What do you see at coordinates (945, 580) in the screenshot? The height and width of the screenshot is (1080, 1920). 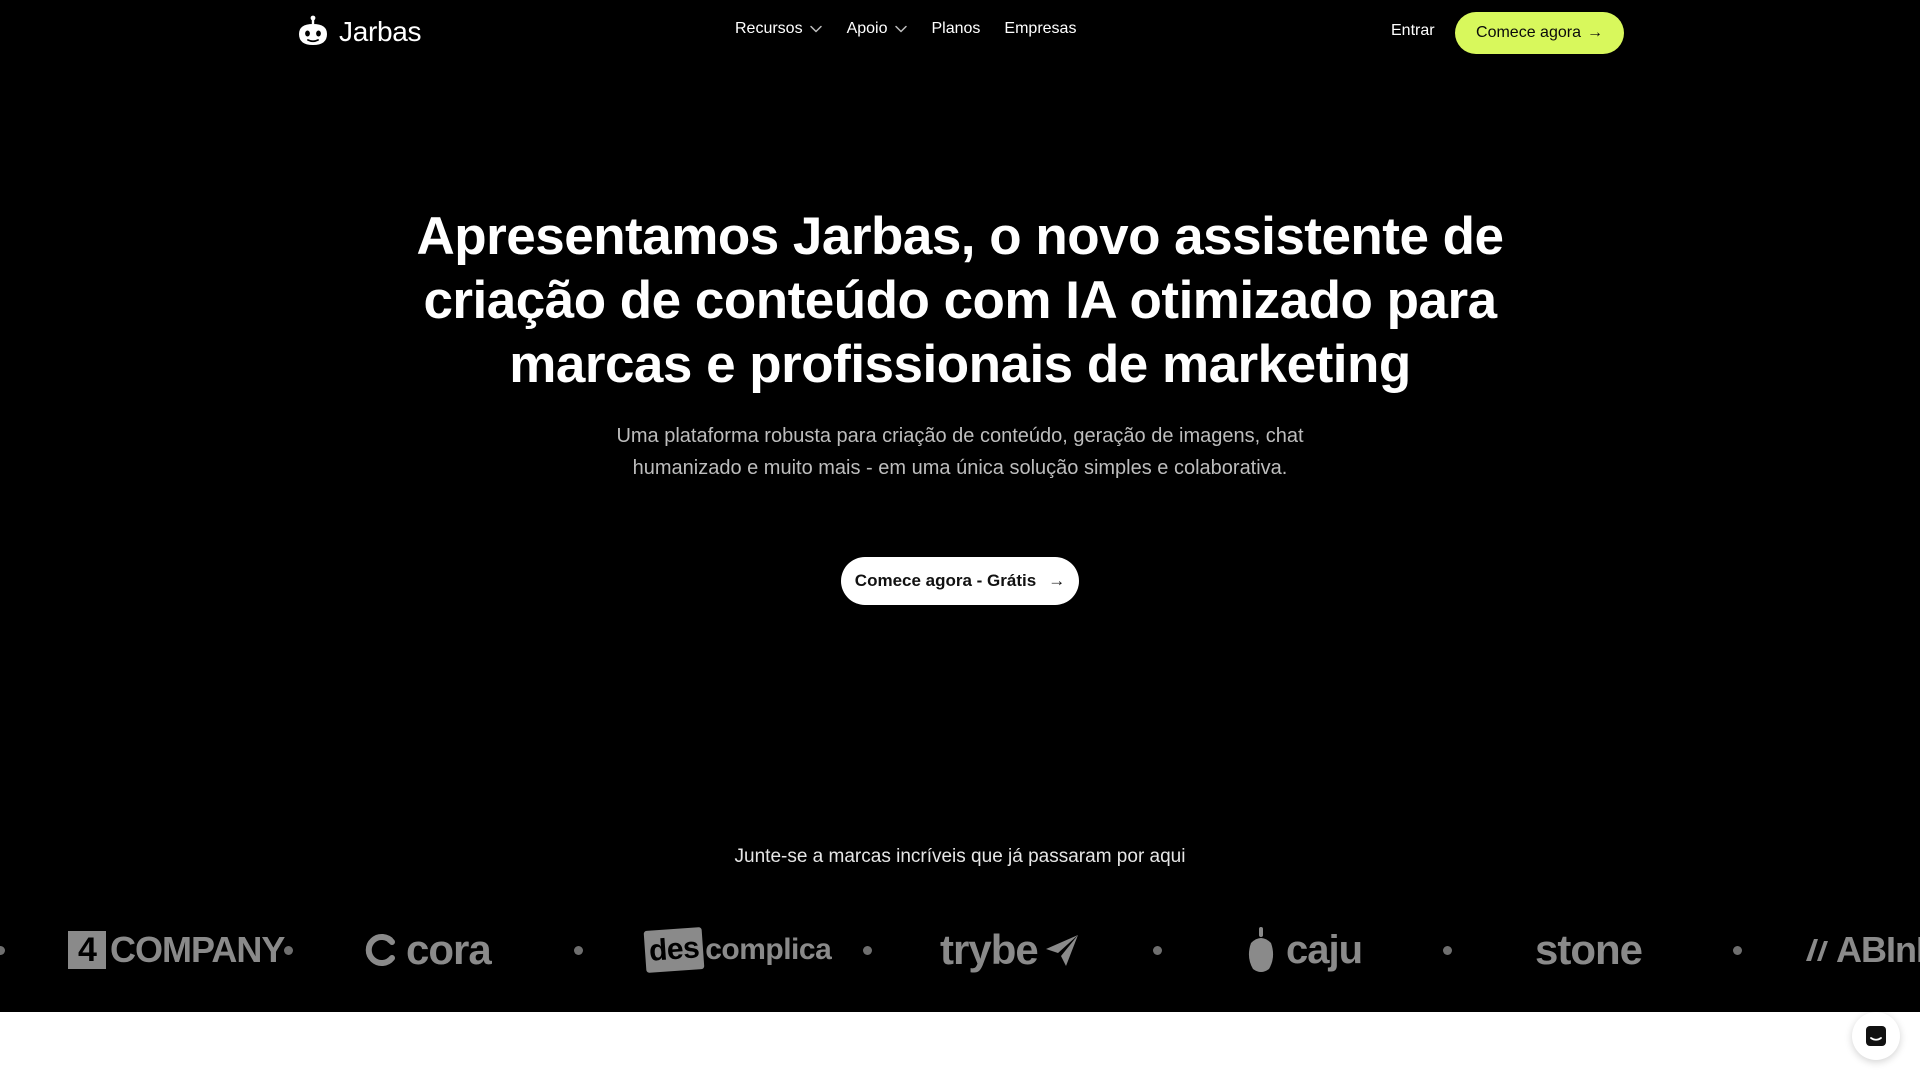 I see `start-free-label: Comece agora - Grátis` at bounding box center [945, 580].